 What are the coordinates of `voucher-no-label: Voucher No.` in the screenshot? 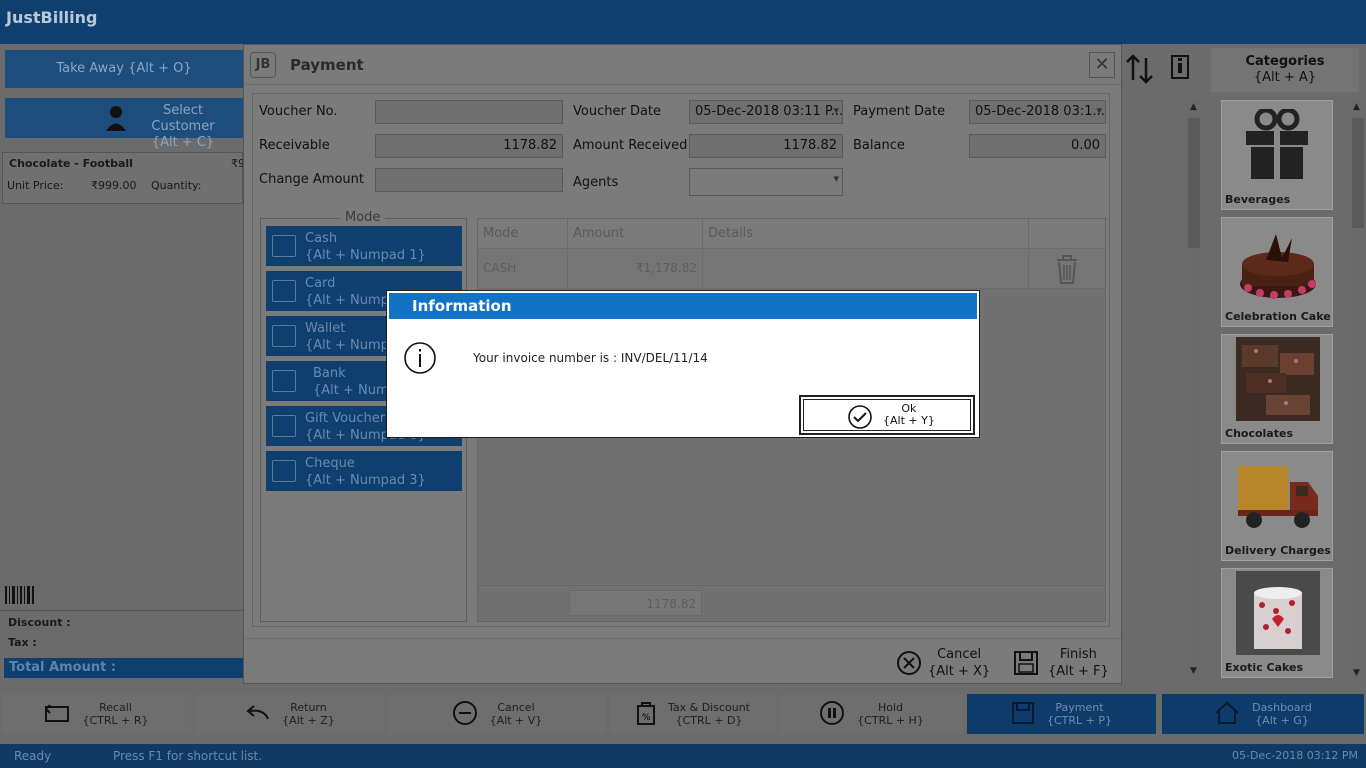 It's located at (298, 111).